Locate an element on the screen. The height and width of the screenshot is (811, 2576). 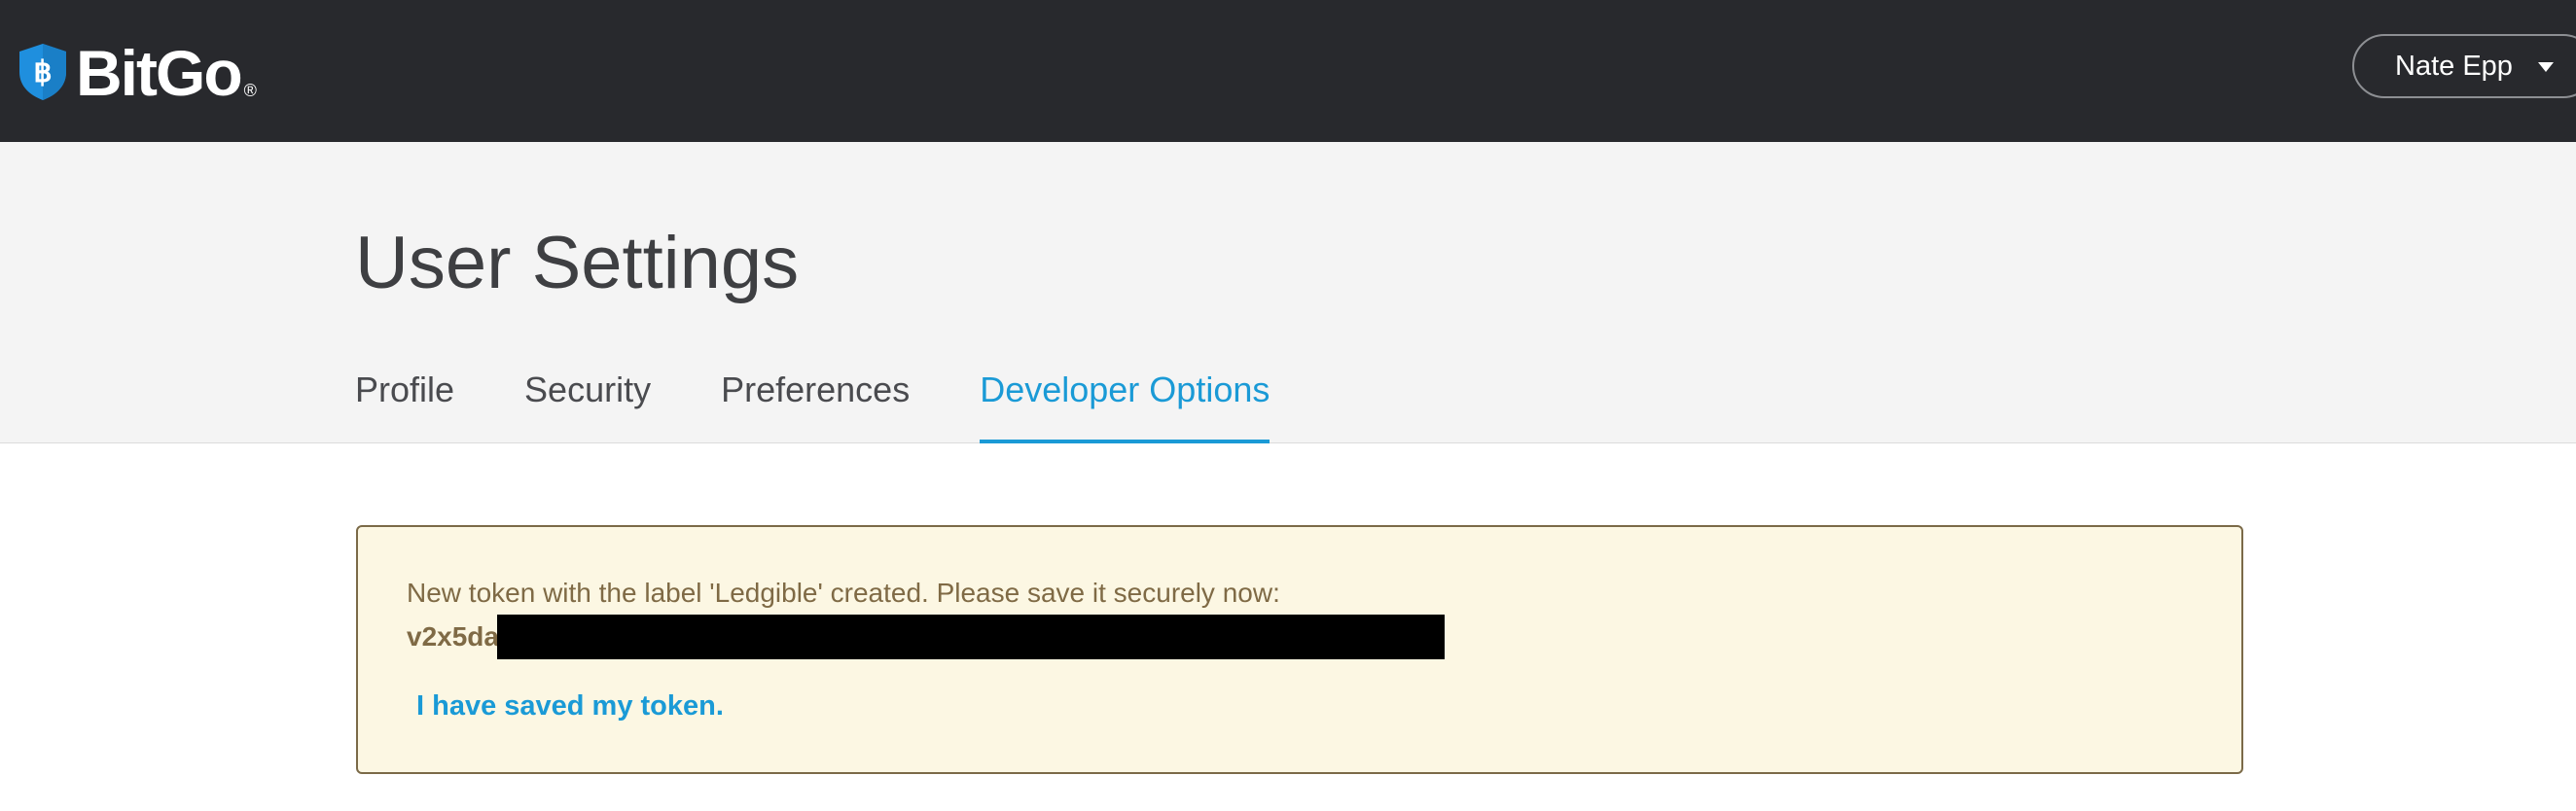
user-menu-button: Nate Epp is located at coordinates (2464, 66).